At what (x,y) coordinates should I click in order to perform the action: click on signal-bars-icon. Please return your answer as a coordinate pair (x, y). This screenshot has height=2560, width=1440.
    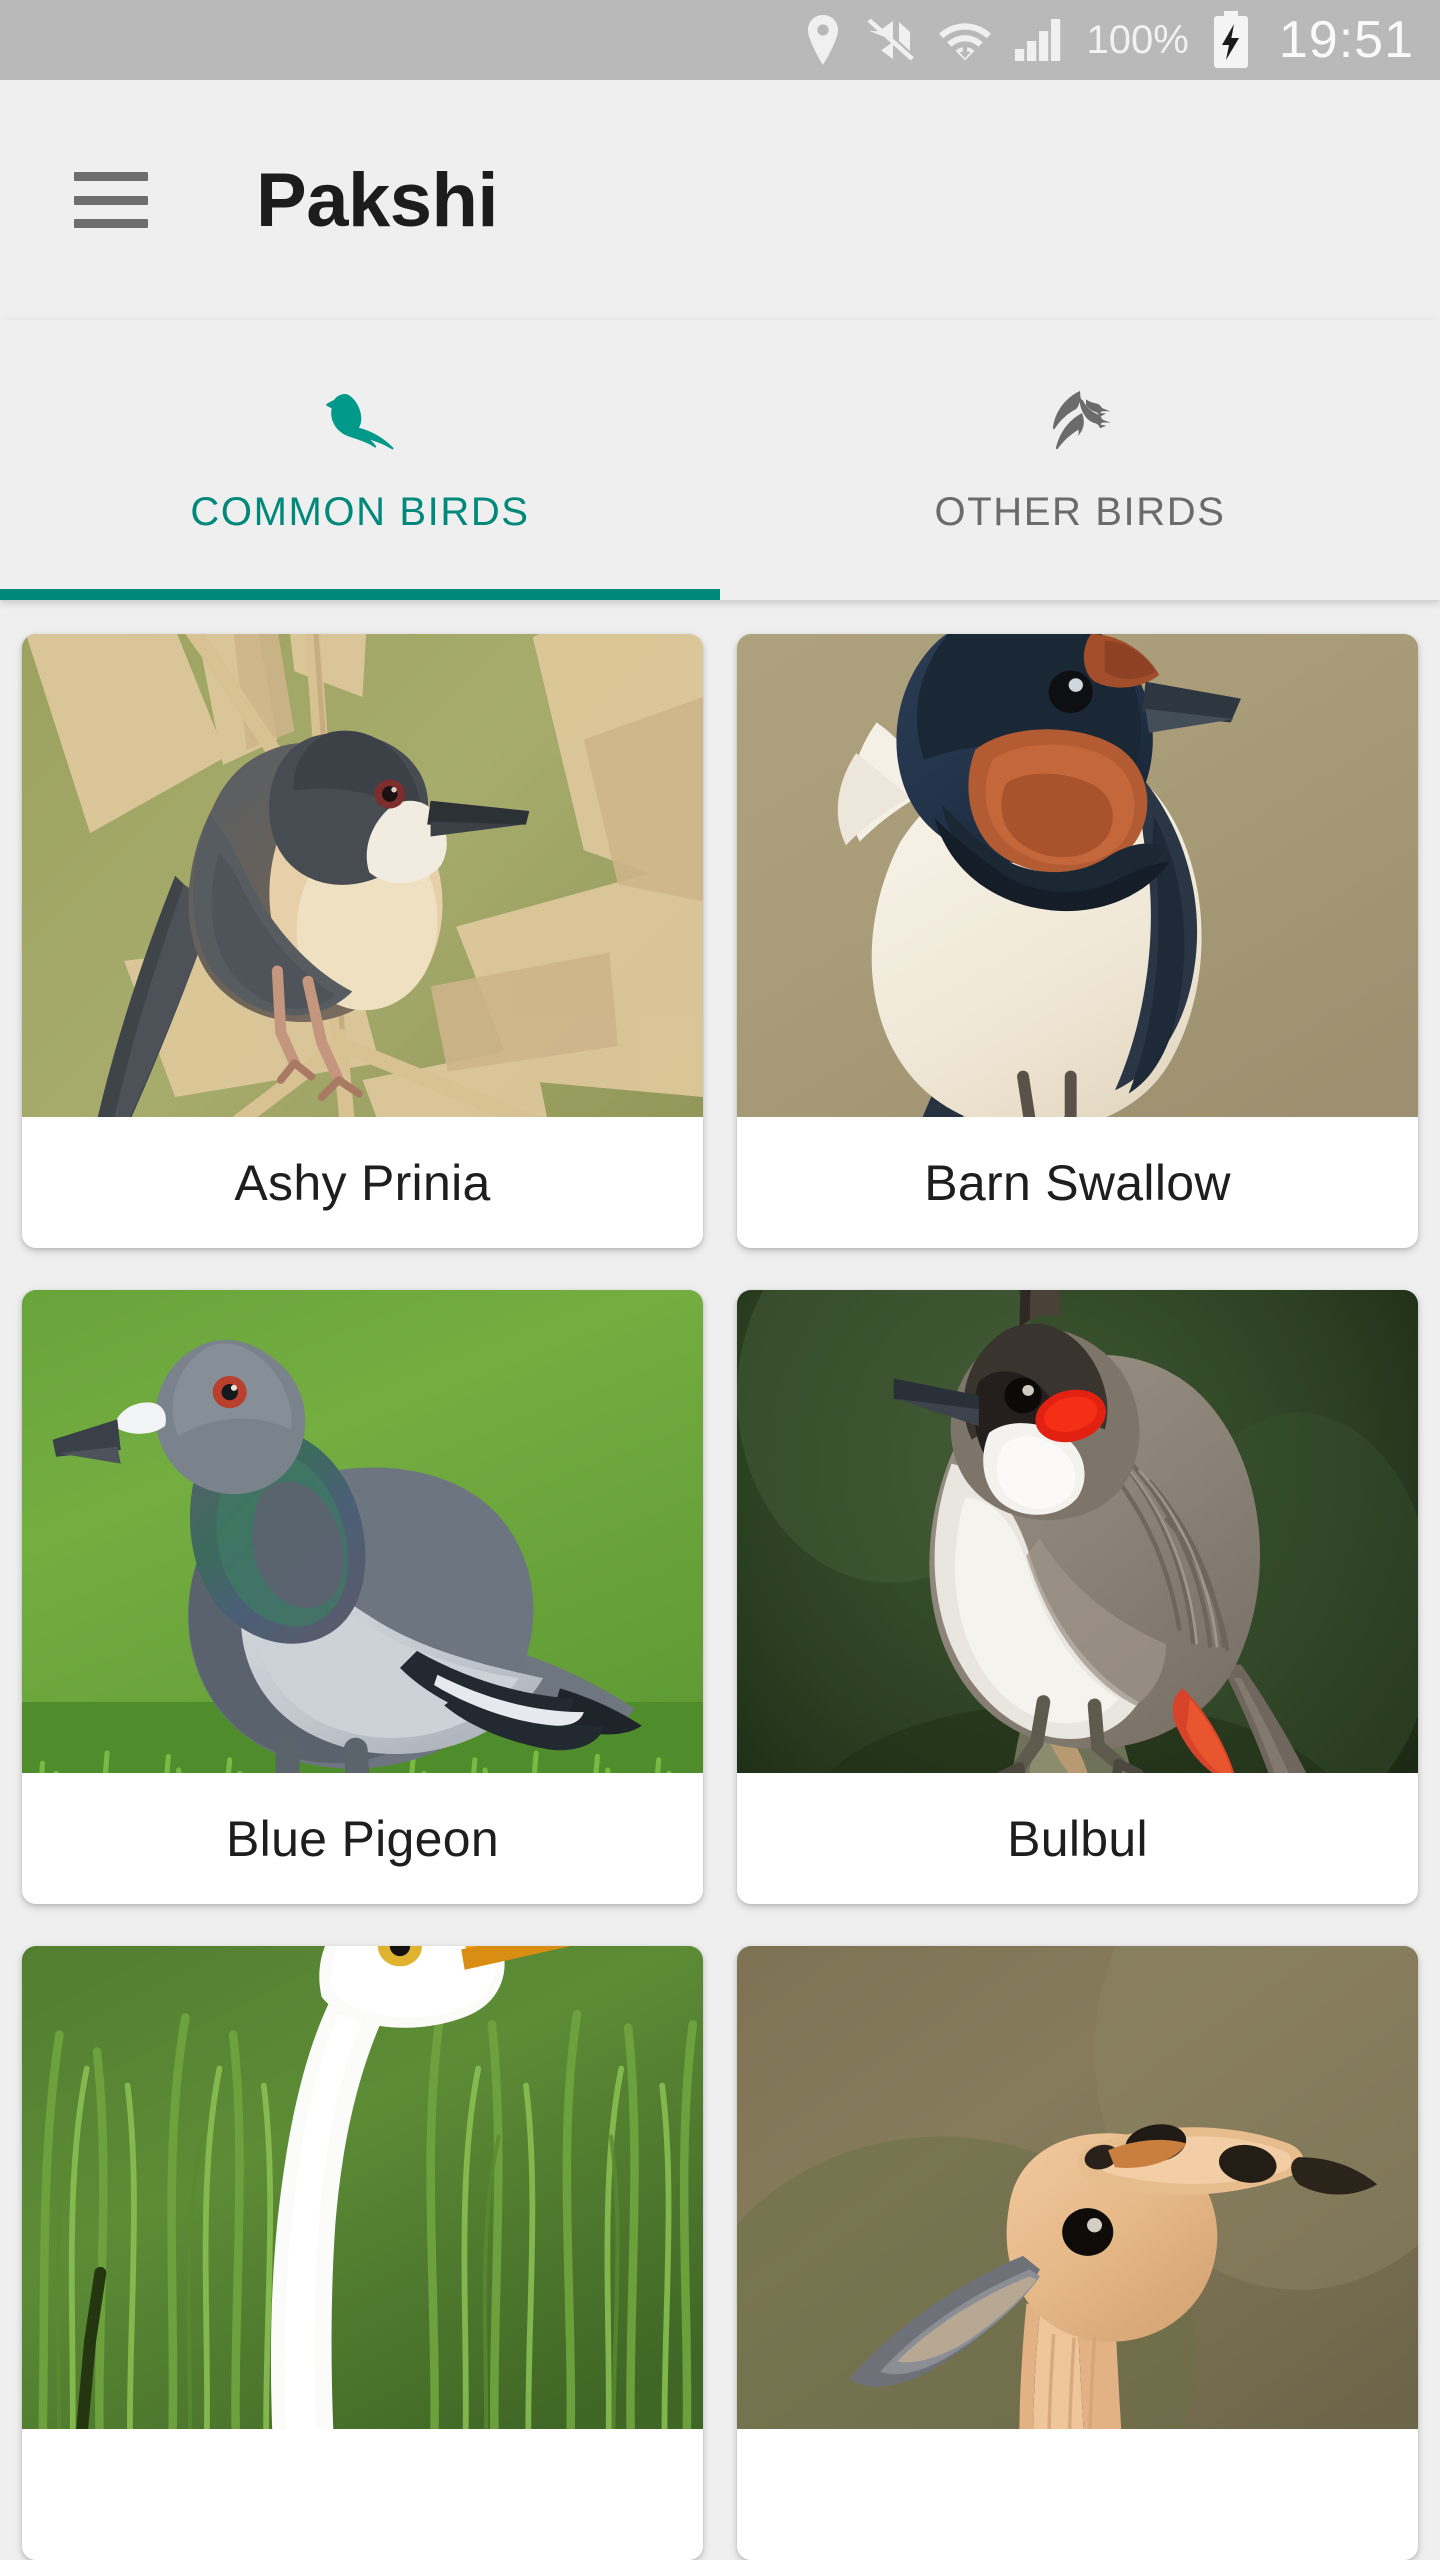
    Looking at the image, I should click on (1039, 40).